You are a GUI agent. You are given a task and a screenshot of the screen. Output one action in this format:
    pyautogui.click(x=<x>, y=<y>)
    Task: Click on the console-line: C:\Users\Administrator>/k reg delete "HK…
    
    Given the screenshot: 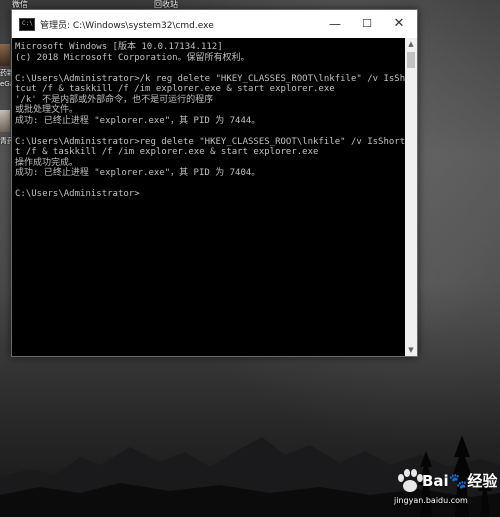 What is the action you would take?
    pyautogui.click(x=210, y=78)
    